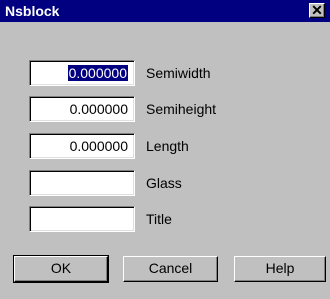  I want to click on ok-button: OK, so click(61, 269).